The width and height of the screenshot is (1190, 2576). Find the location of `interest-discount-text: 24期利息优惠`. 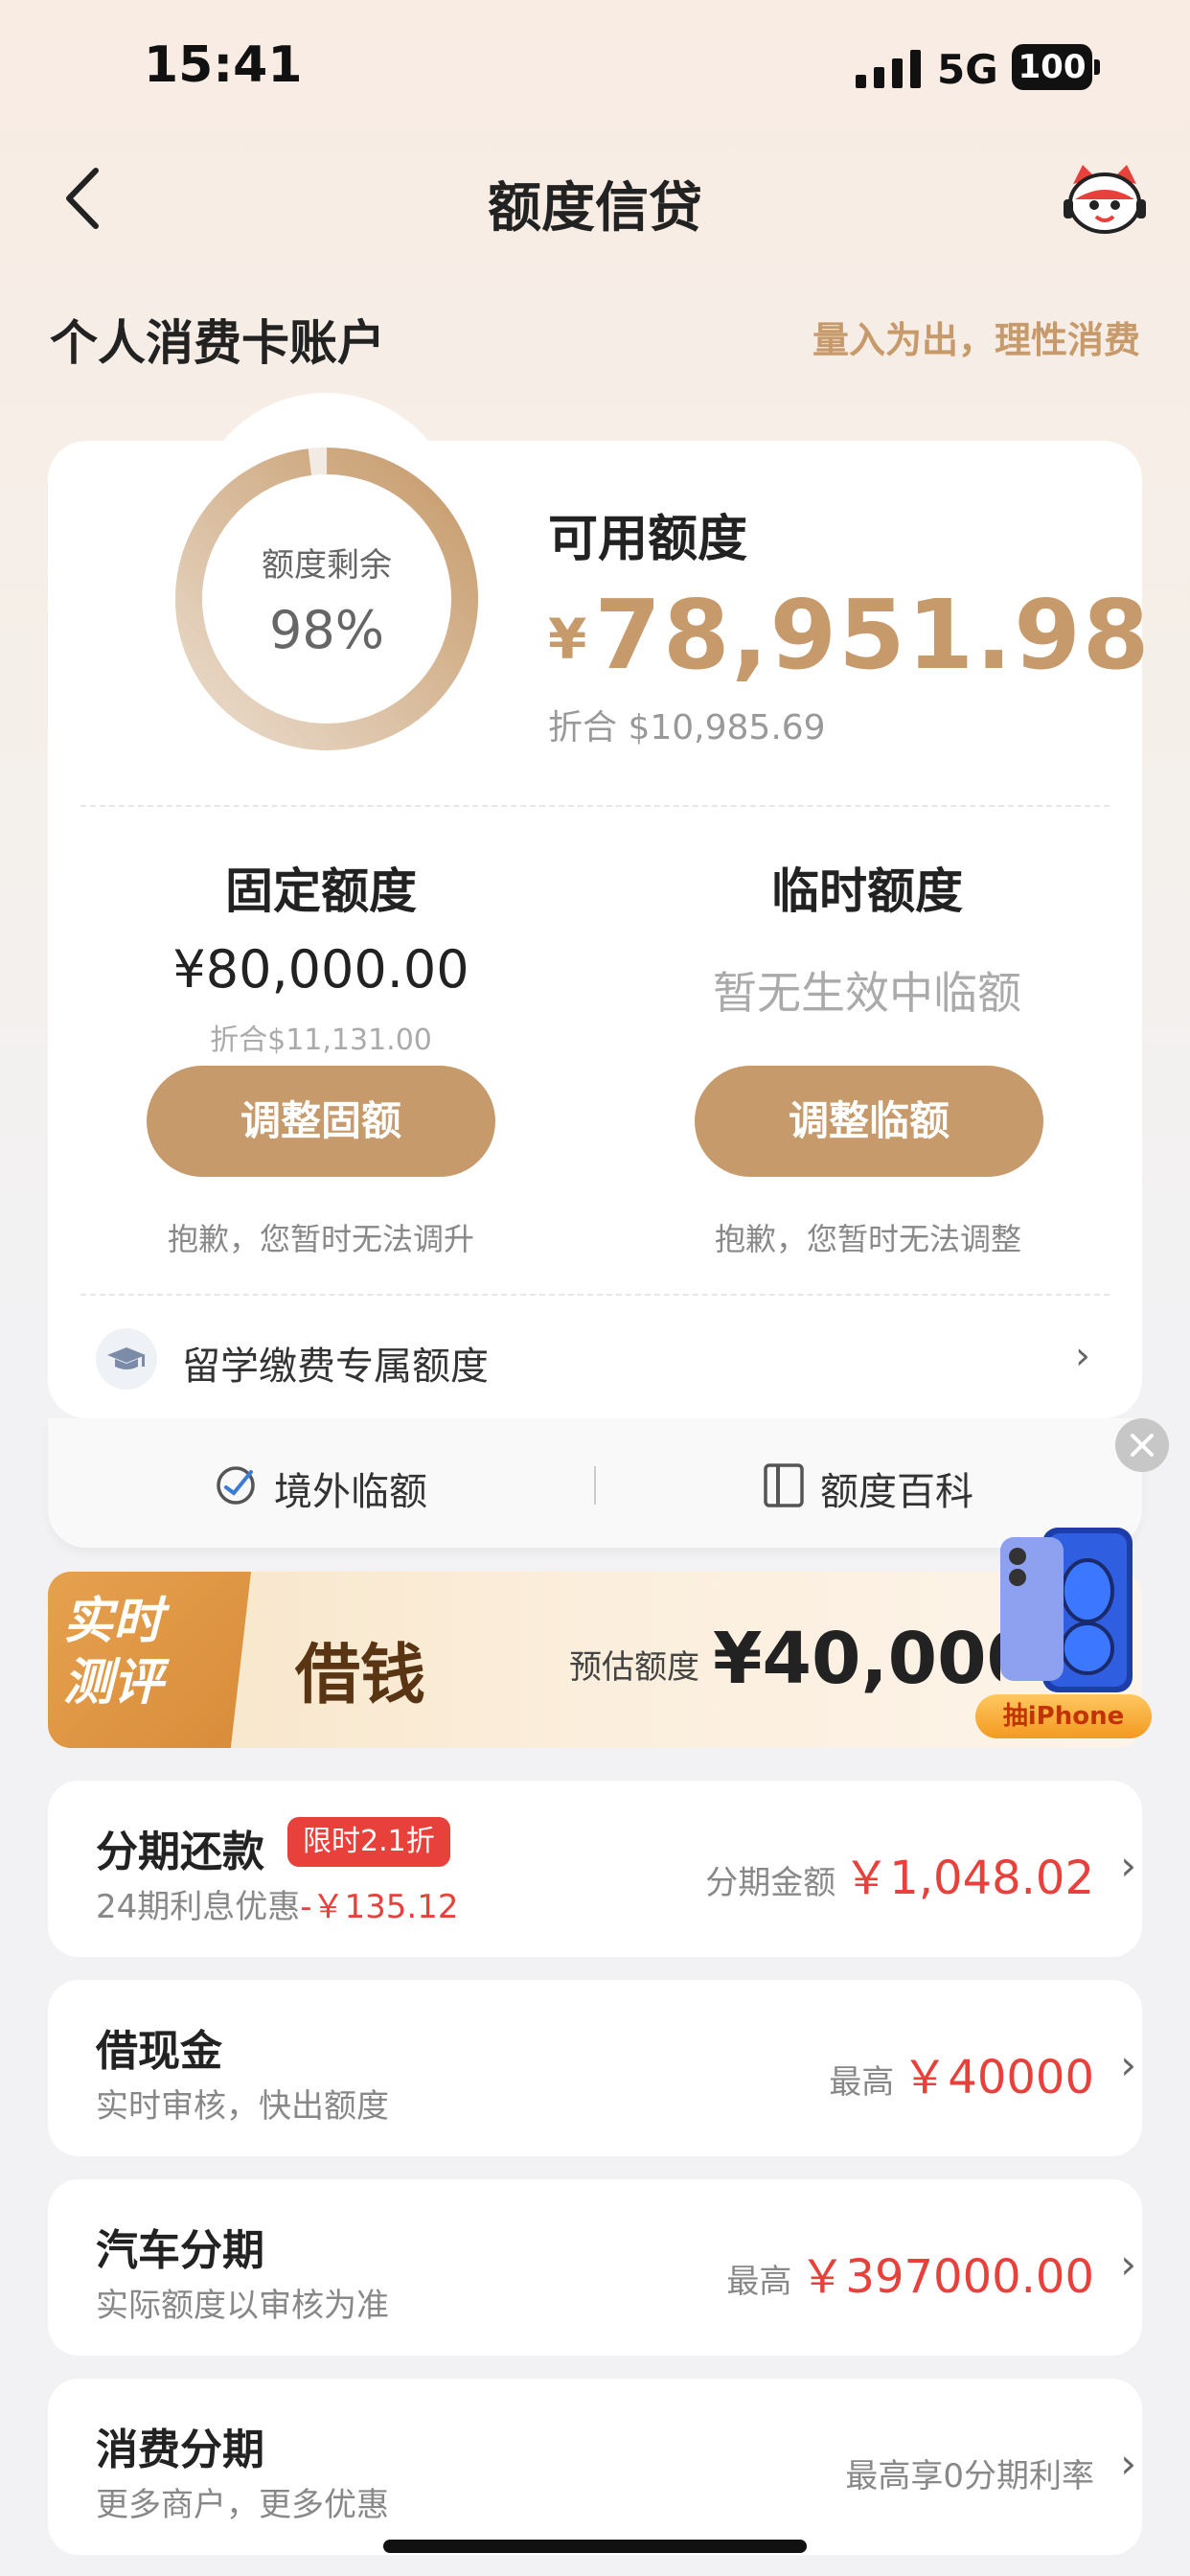

interest-discount-text: 24期利息优惠 is located at coordinates (199, 1907).